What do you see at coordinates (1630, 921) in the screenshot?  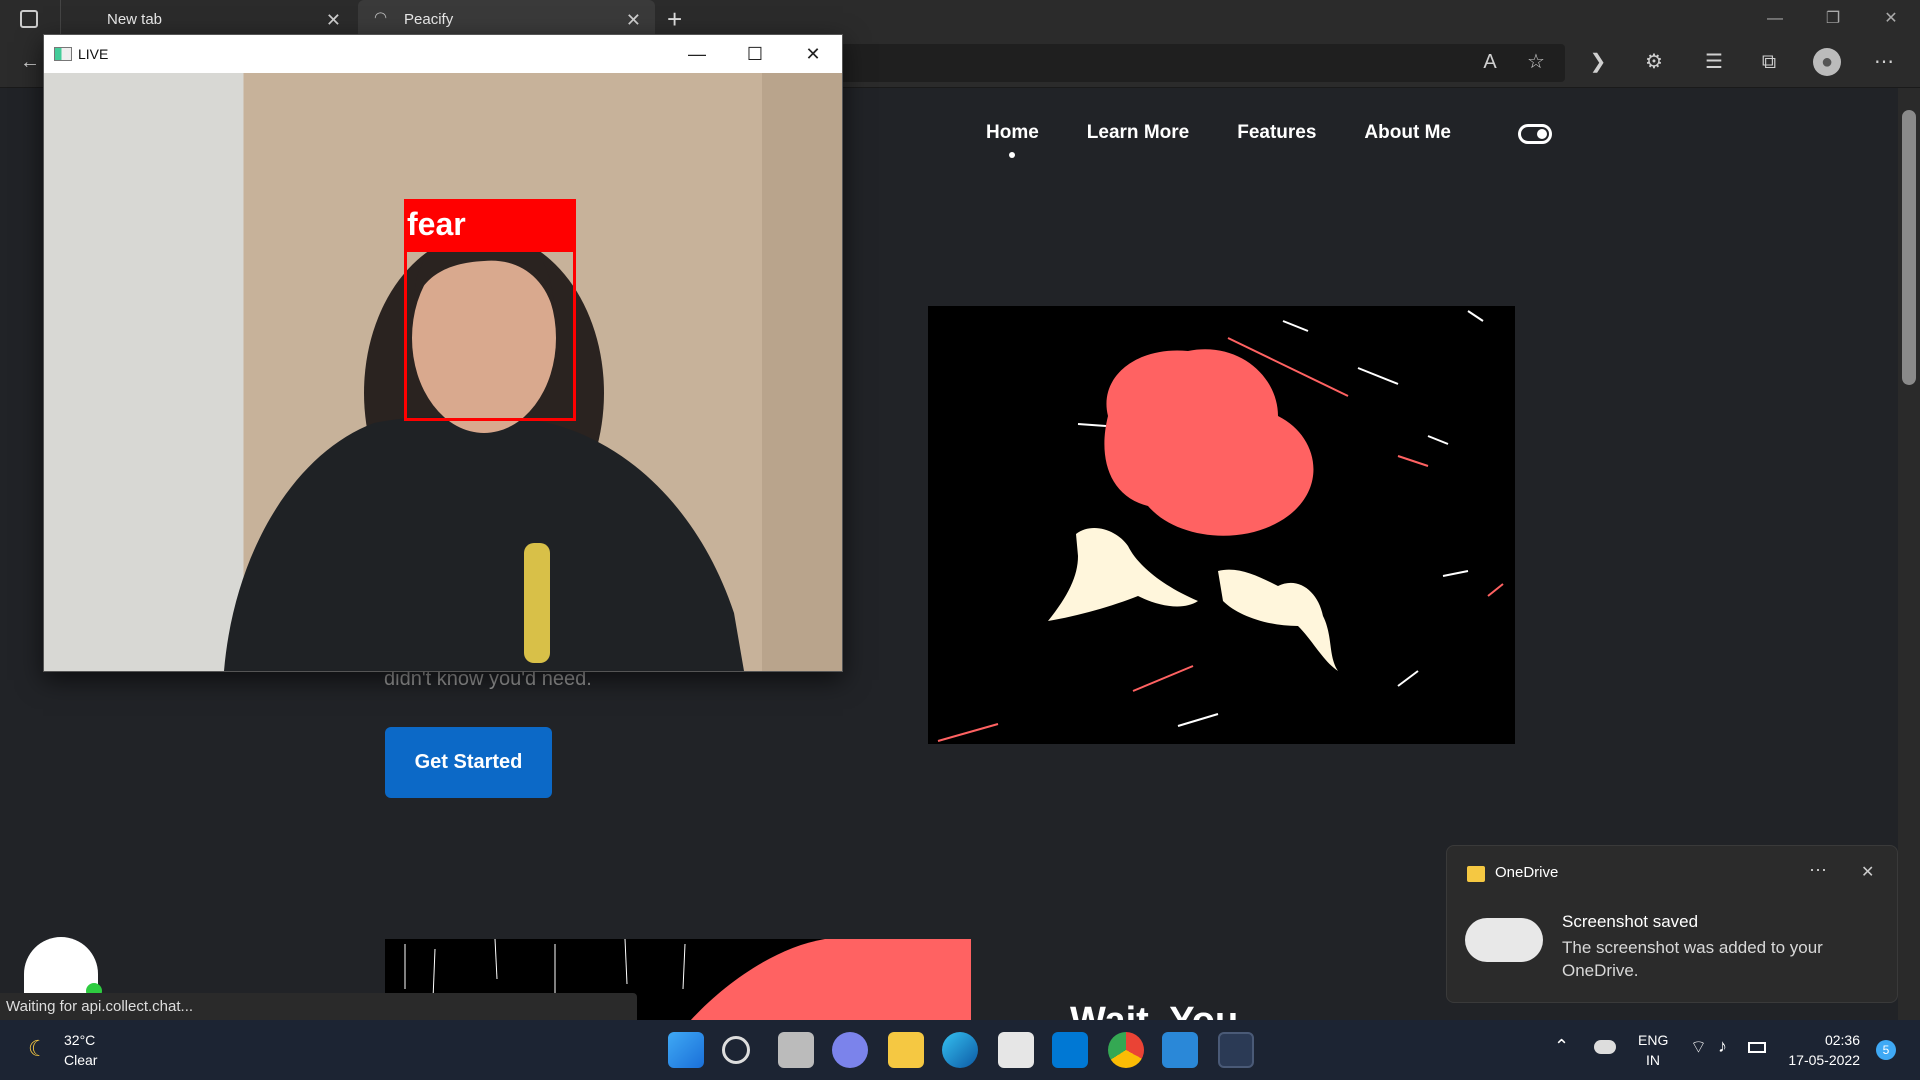 I see `toast-title: Screenshot saved` at bounding box center [1630, 921].